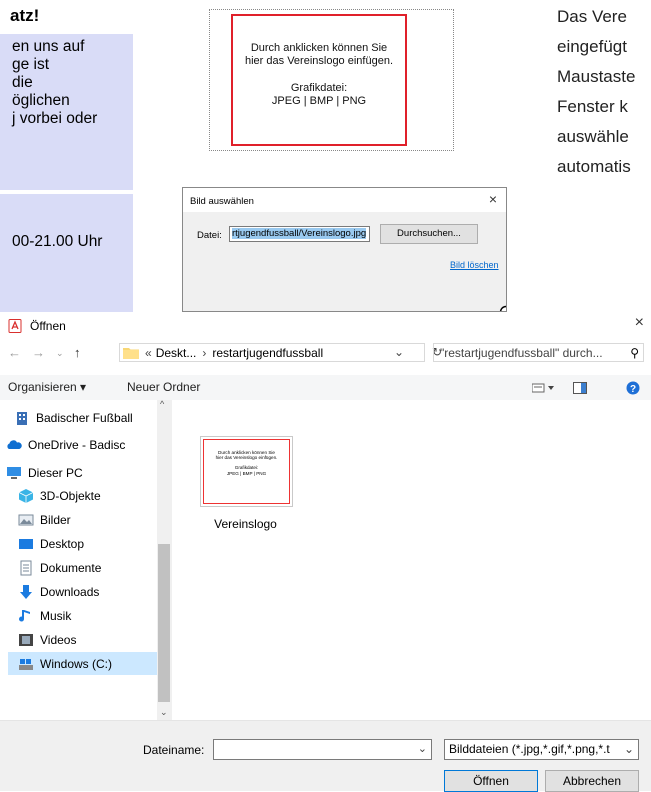  Describe the element at coordinates (98, 543) in the screenshot. I see `nav-item-desktop: Desktop` at that location.